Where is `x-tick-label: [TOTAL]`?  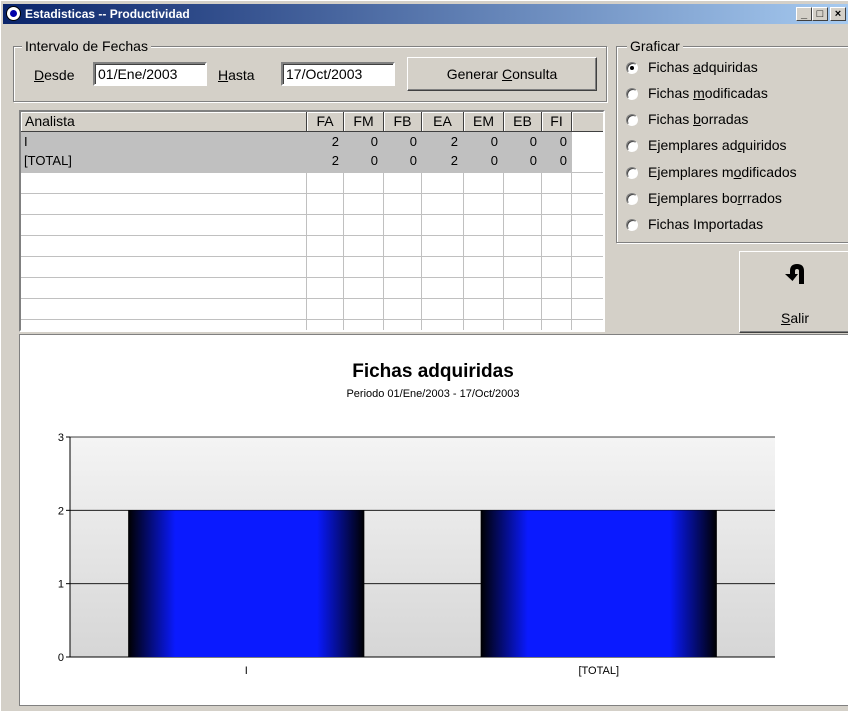
x-tick-label: [TOTAL] is located at coordinates (598, 671).